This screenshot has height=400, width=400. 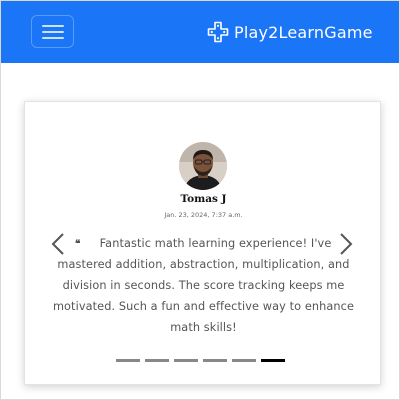 What do you see at coordinates (203, 215) in the screenshot?
I see `review-date: Jan. 23, 2024, 7:37 a.m.` at bounding box center [203, 215].